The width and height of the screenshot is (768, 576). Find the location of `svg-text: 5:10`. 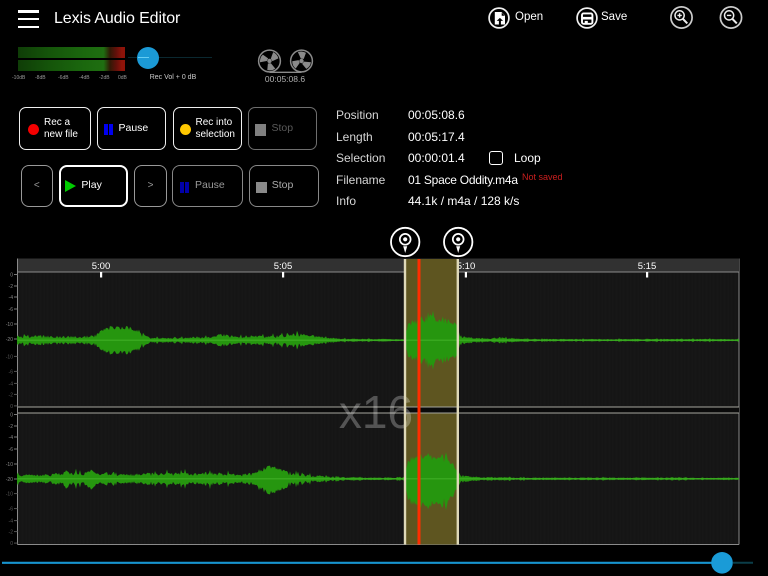

svg-text: 5:10 is located at coordinates (466, 266).